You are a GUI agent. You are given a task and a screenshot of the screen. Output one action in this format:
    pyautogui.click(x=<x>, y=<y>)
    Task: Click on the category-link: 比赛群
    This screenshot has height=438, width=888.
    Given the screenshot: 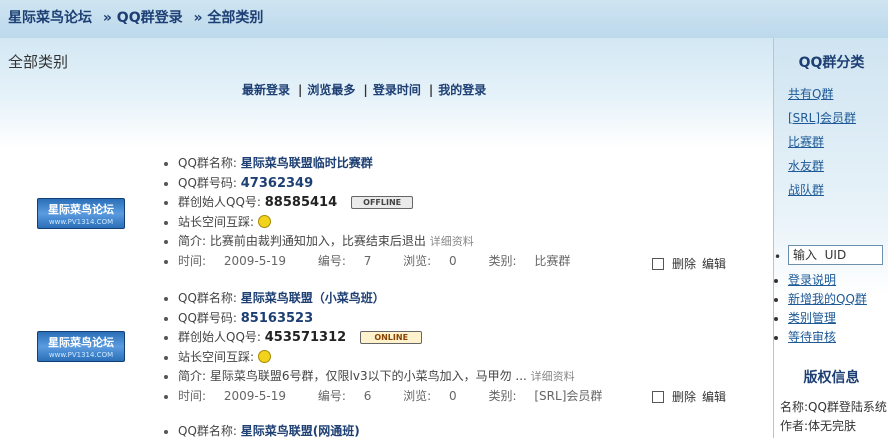 What is the action you would take?
    pyautogui.click(x=822, y=142)
    